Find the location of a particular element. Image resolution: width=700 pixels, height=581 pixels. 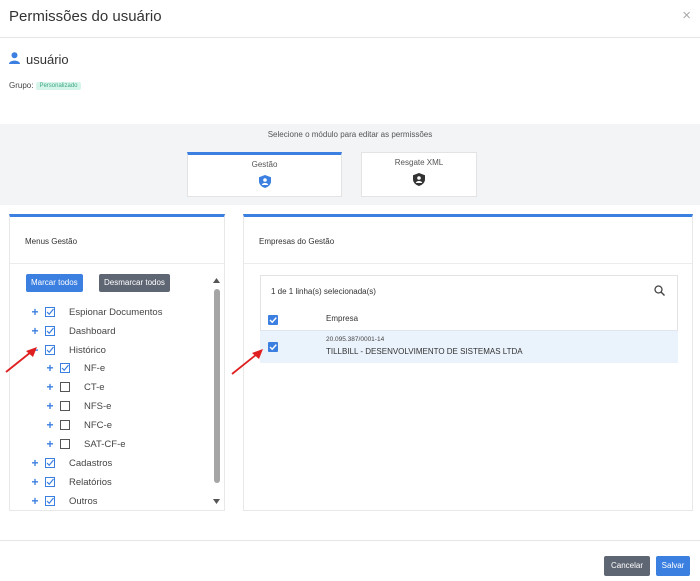

mark-all-button: Marcar todos is located at coordinates (54, 283).